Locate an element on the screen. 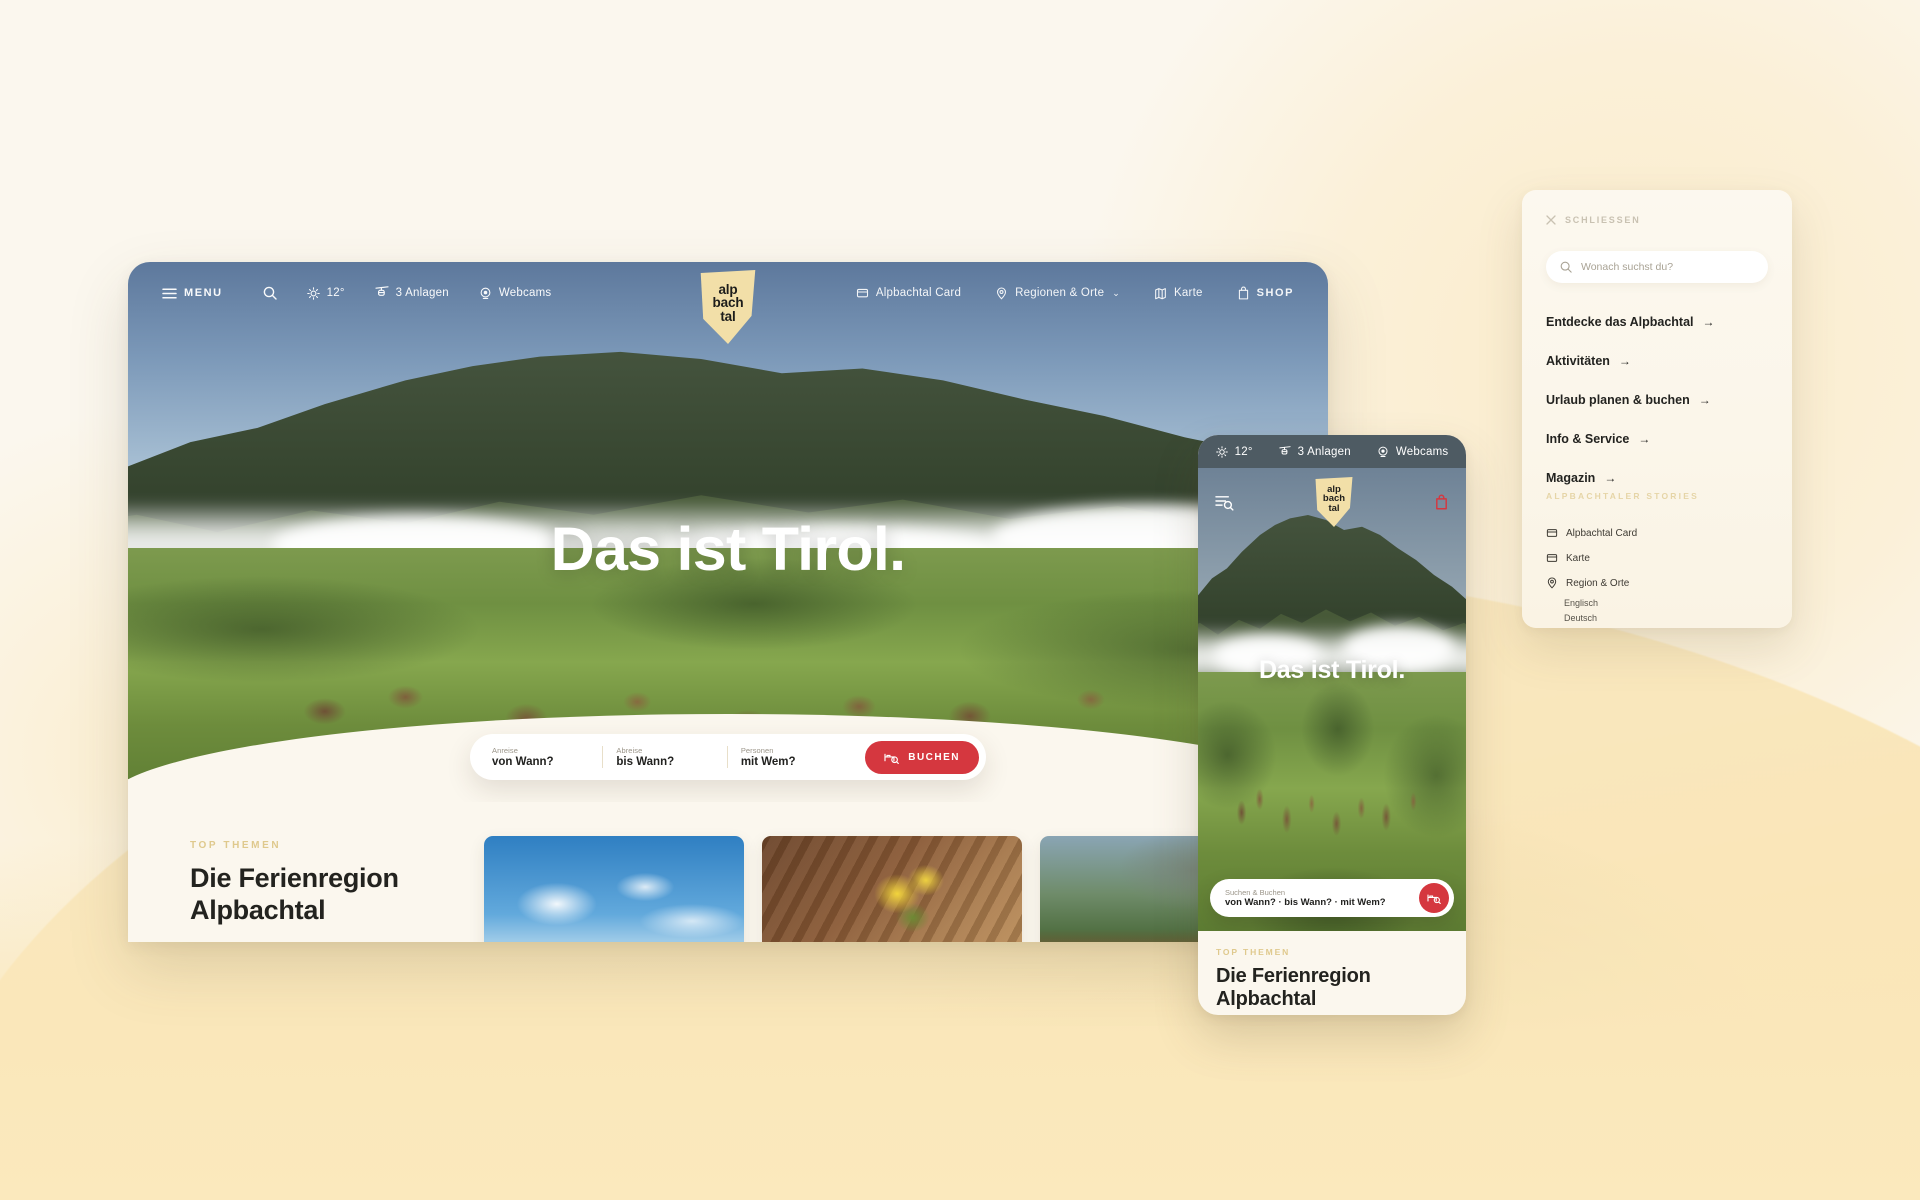 This screenshot has width=1920, height=1200. webcams-link: Webcams is located at coordinates (523, 293).